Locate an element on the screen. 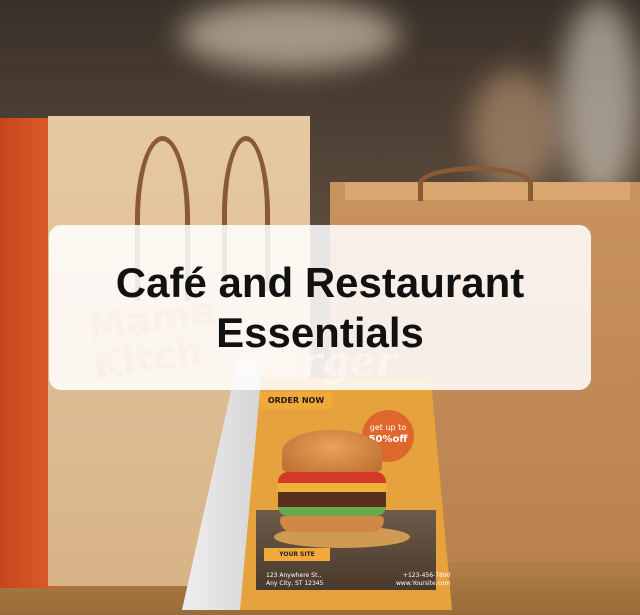 This screenshot has height=615, width=640. address-line-2: Any City, ST 12345 is located at coordinates (295, 583).